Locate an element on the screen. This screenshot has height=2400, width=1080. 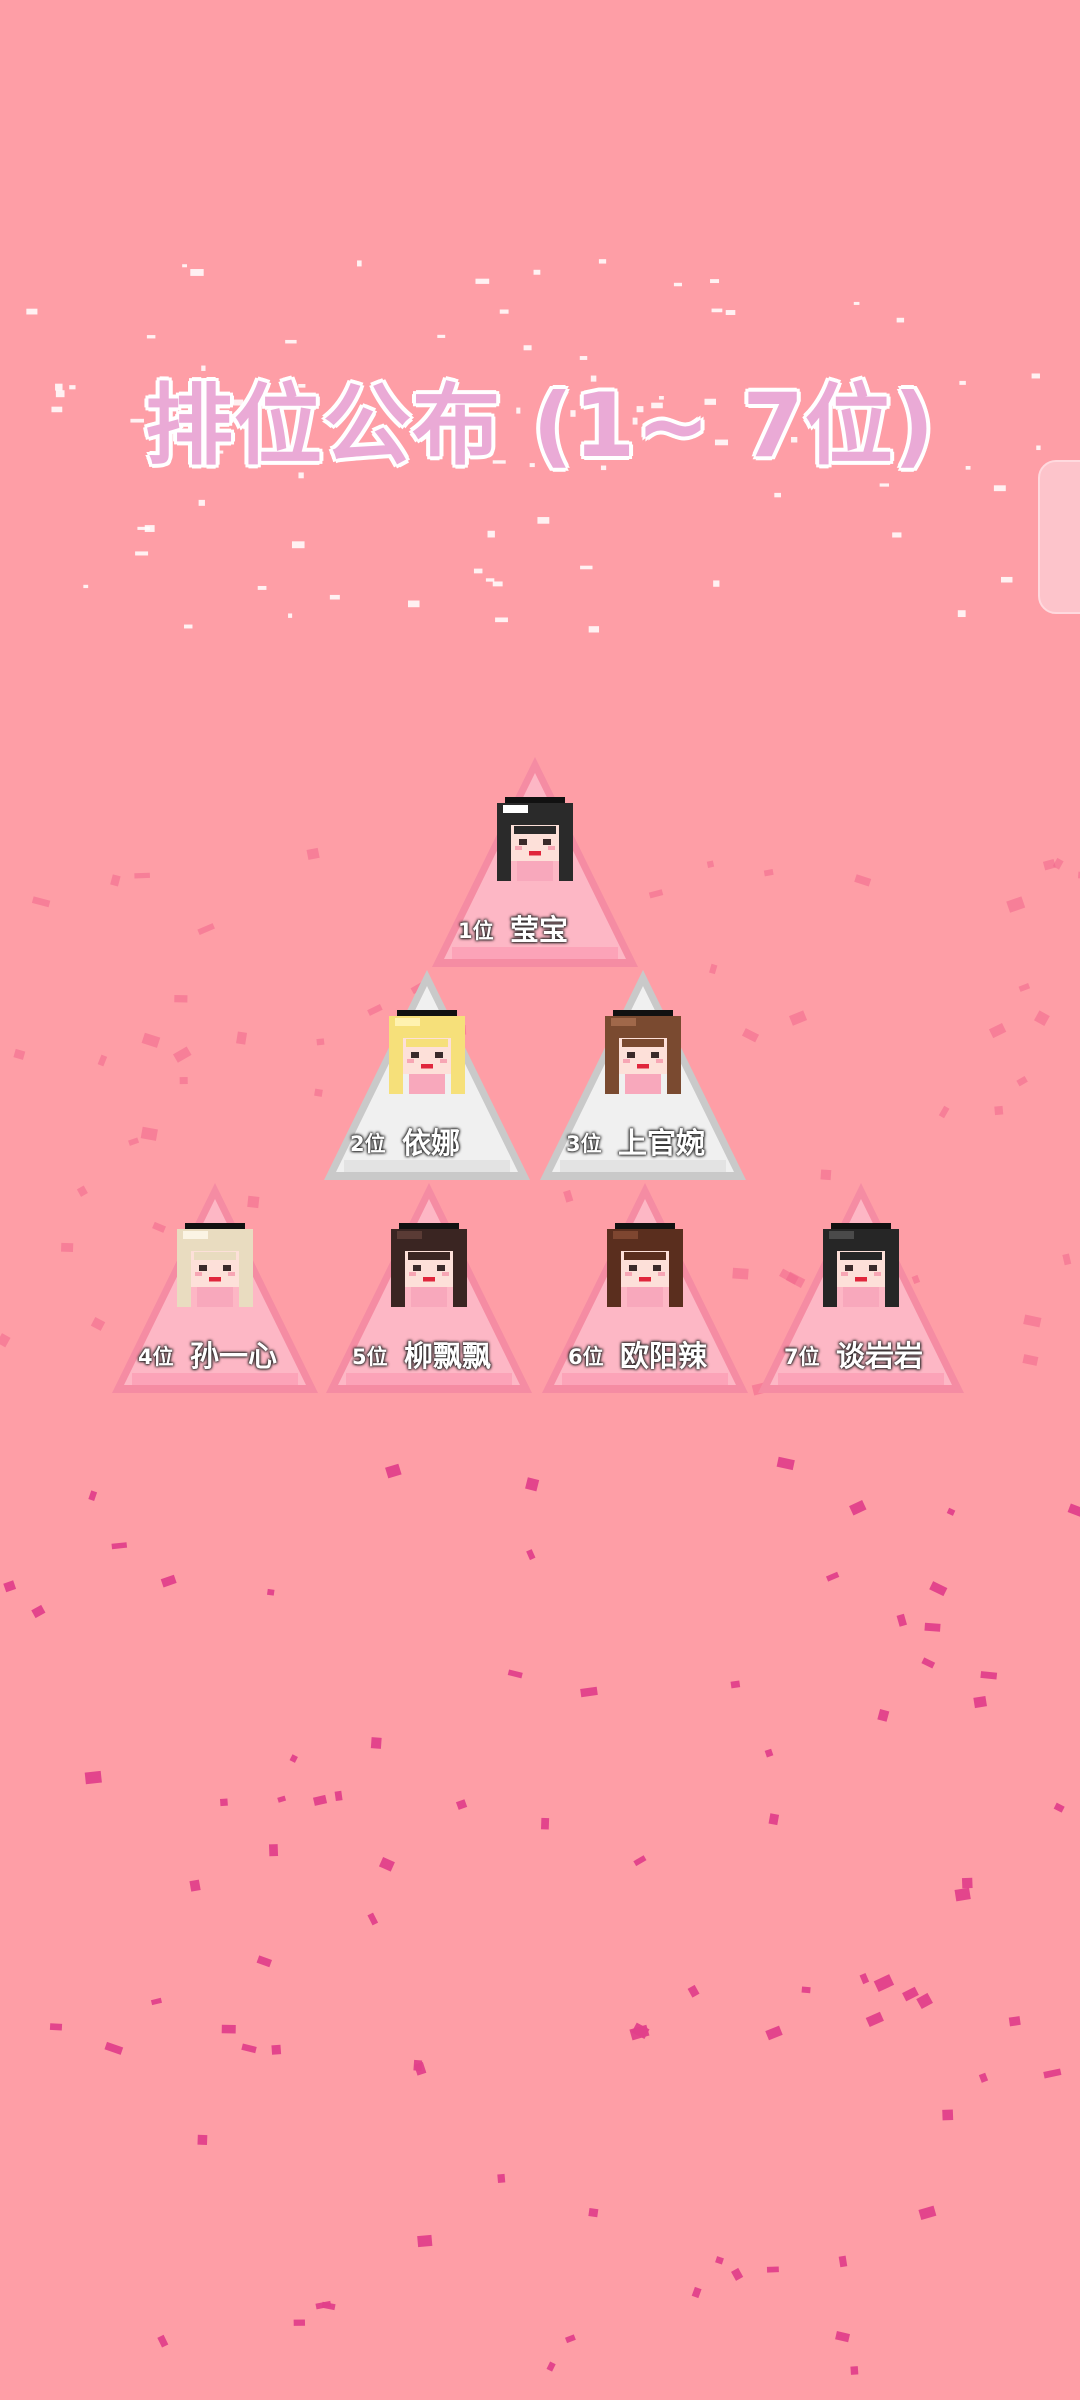
rank-item-2: 2位 依娜 is located at coordinates (427, 1075).